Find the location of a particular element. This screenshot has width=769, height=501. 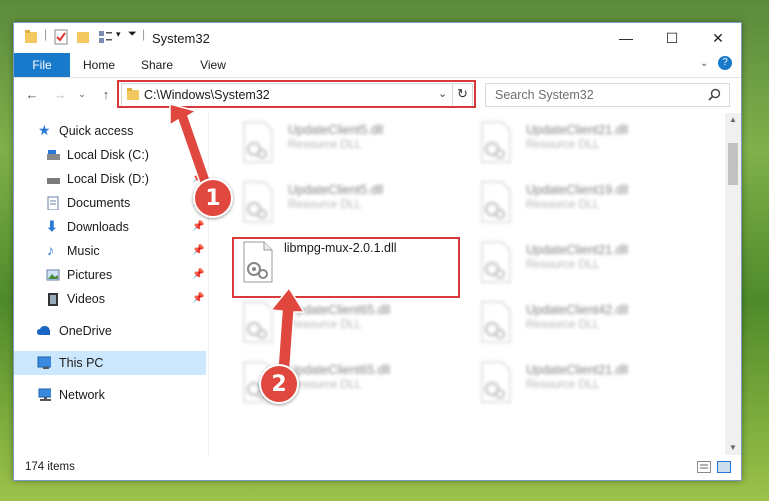

step-2-badge: 2 is located at coordinates (279, 384).